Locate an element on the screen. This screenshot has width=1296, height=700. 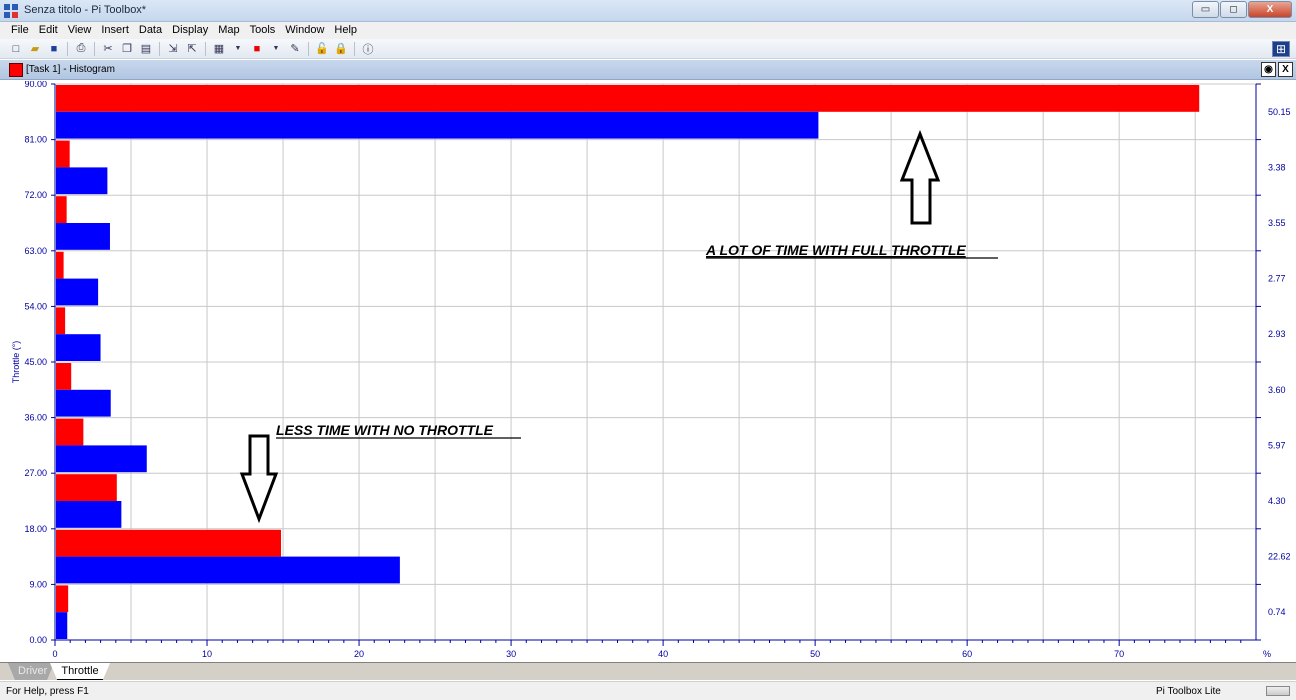
status-help-text: For Help, press F1 is located at coordinates (47, 691).